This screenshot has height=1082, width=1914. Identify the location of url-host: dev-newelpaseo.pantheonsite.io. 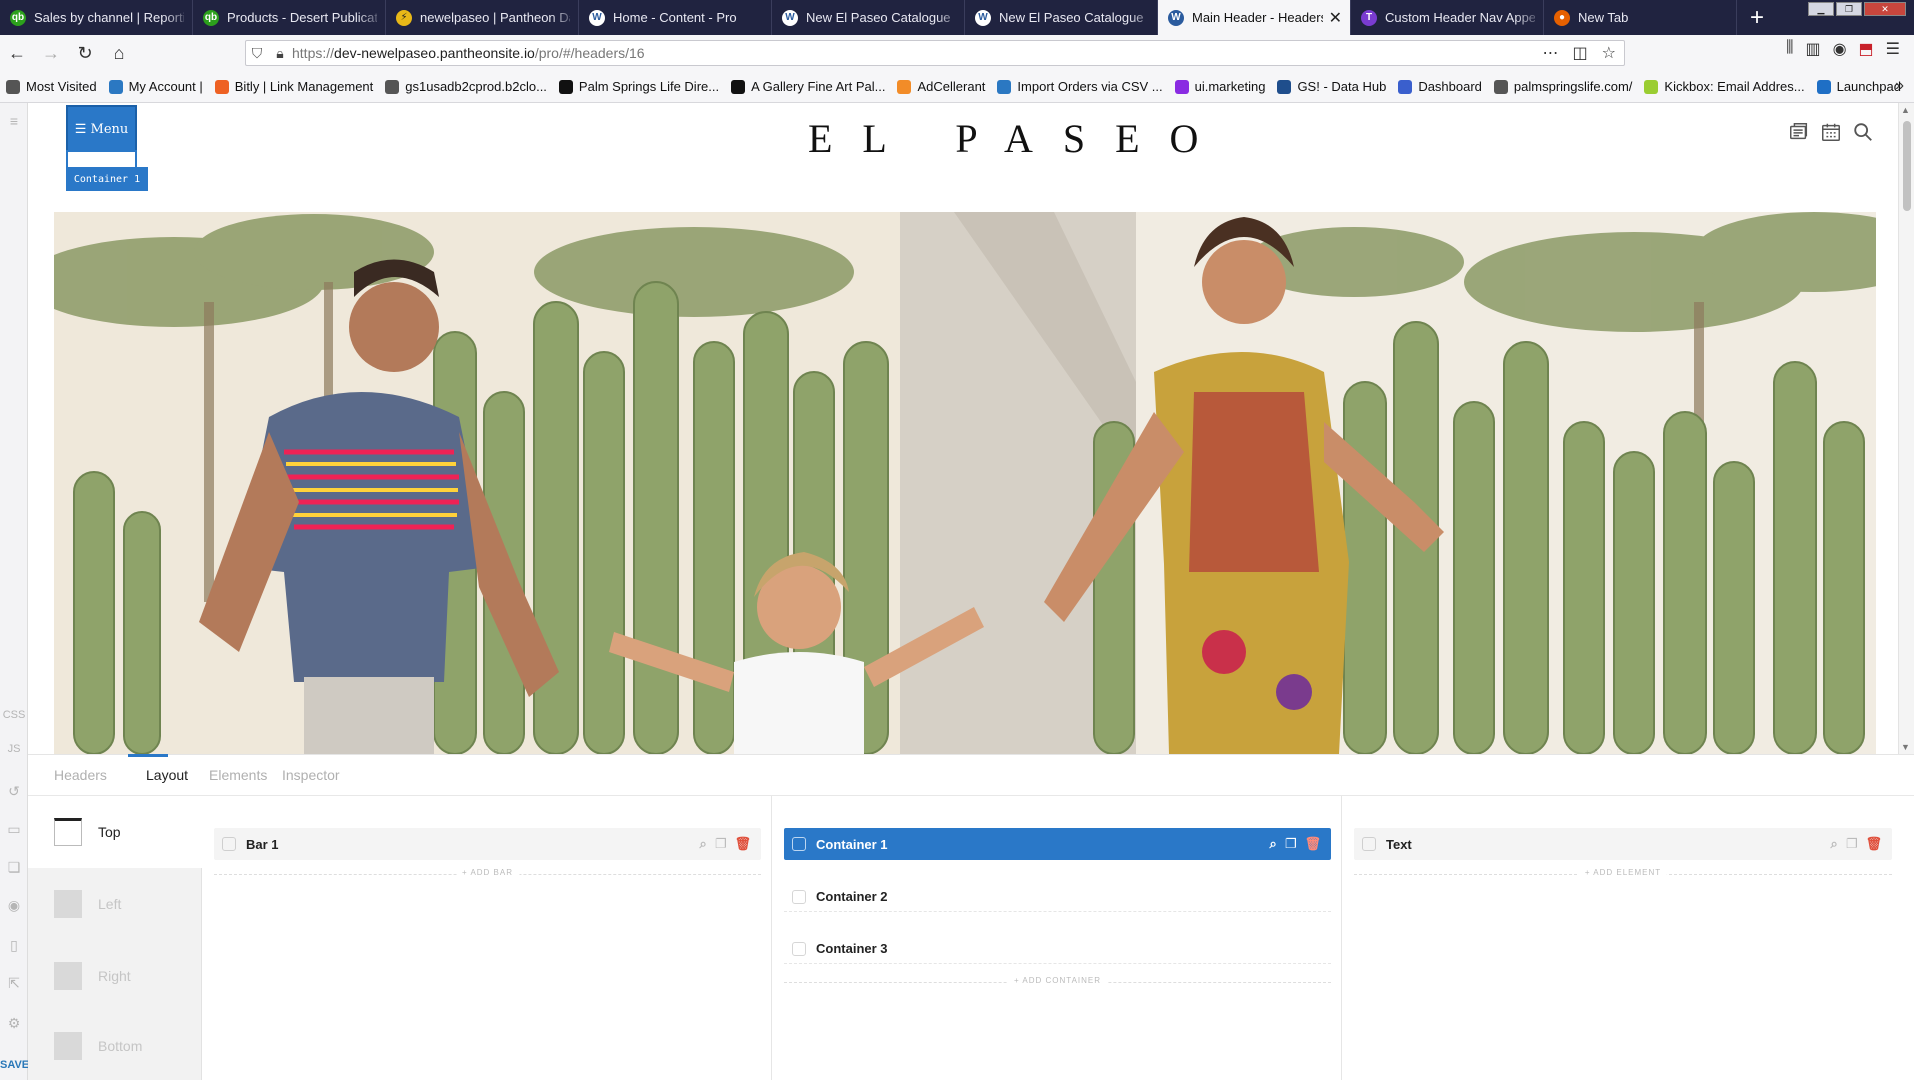
(434, 53).